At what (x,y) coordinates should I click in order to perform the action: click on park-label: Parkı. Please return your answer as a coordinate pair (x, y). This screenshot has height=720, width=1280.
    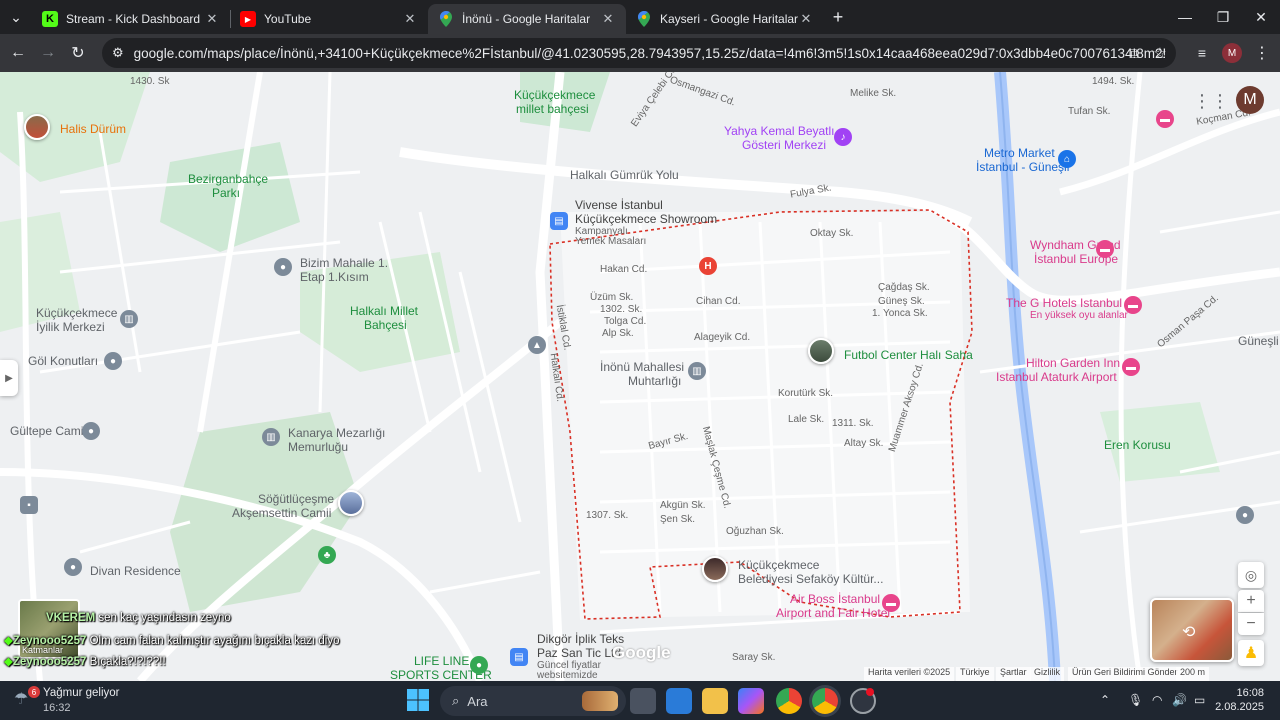
    Looking at the image, I should click on (226, 193).